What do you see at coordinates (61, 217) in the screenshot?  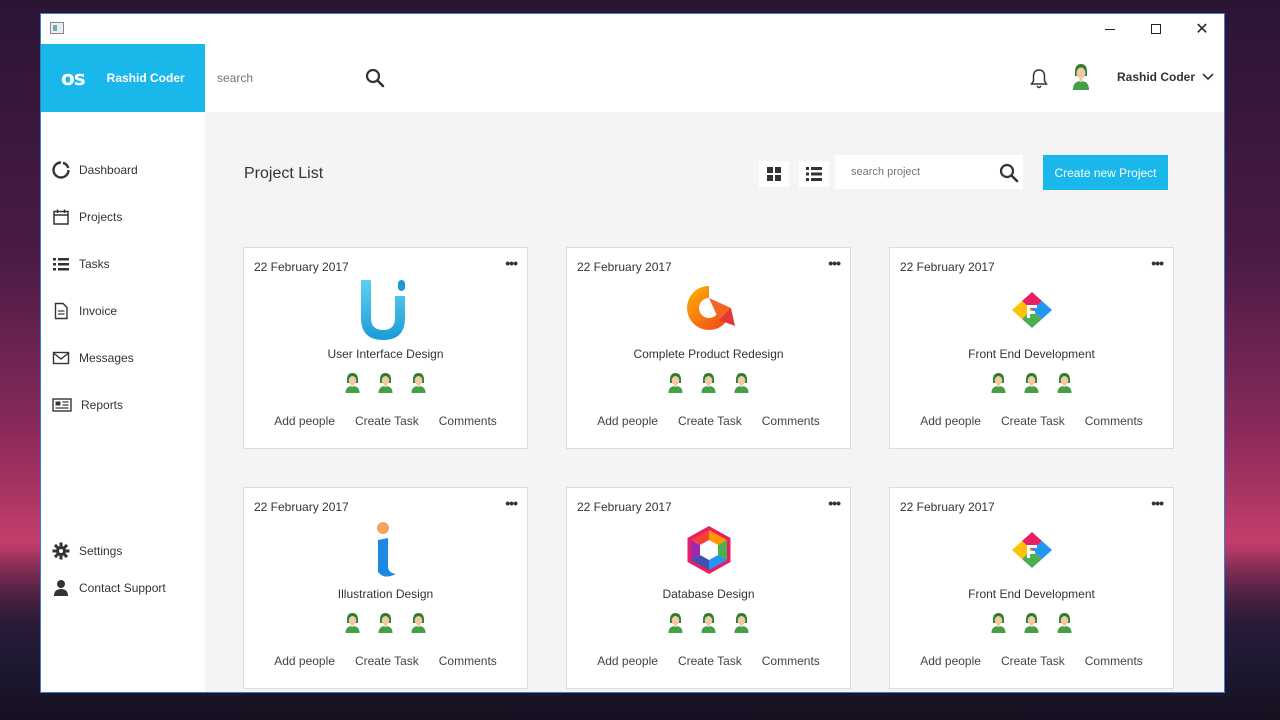 I see `calendar-icon` at bounding box center [61, 217].